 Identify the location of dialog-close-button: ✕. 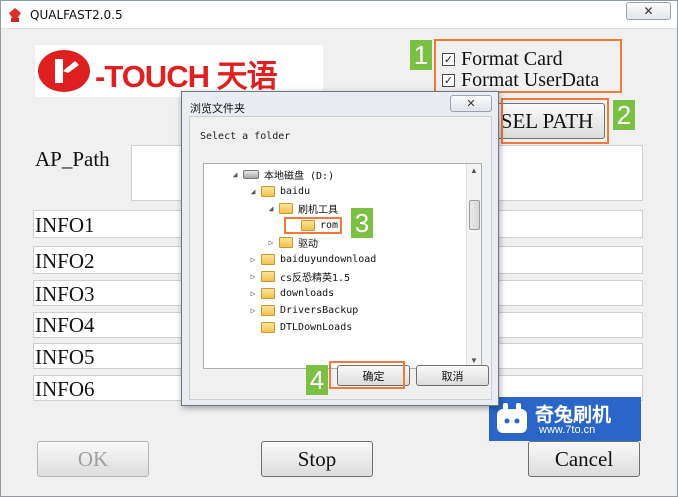
(471, 103).